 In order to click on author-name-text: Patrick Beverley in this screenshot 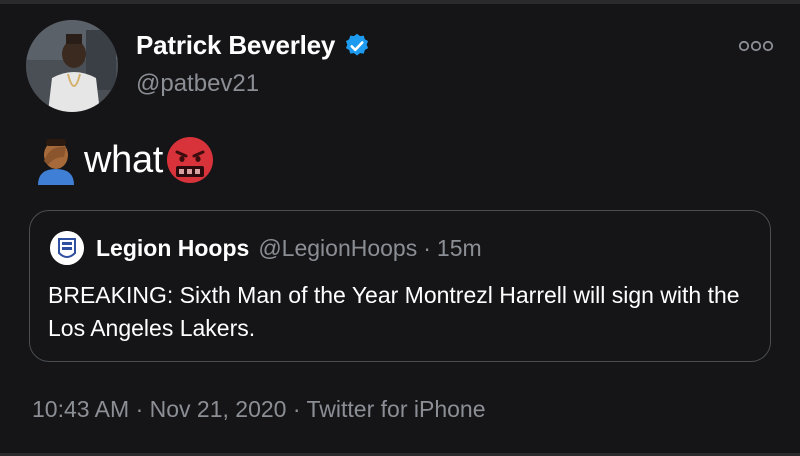, I will do `click(235, 45)`.